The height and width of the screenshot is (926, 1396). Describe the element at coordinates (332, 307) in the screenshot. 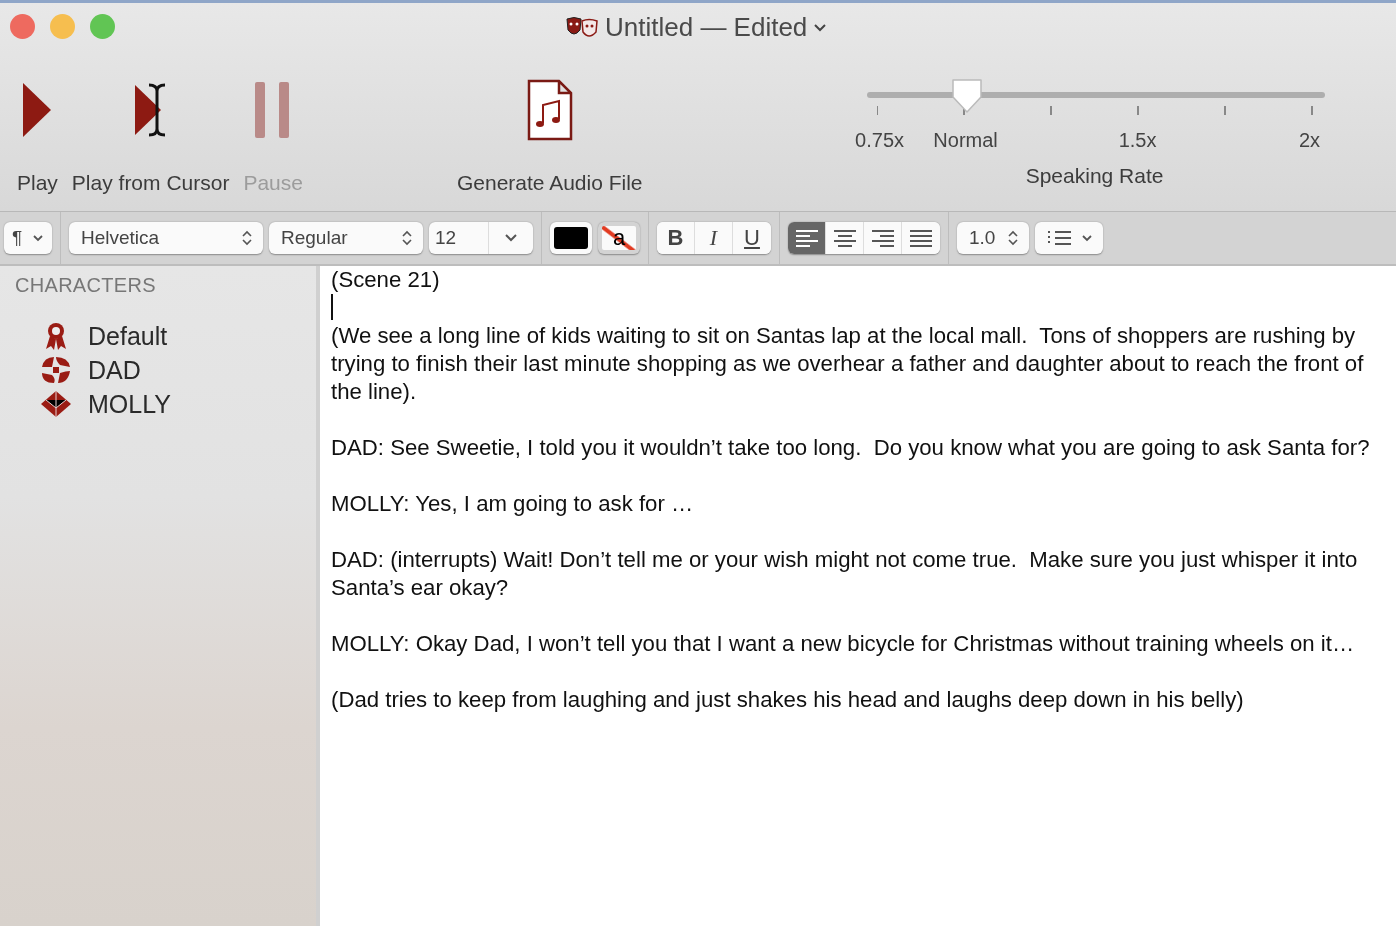

I see `text-cursor` at that location.